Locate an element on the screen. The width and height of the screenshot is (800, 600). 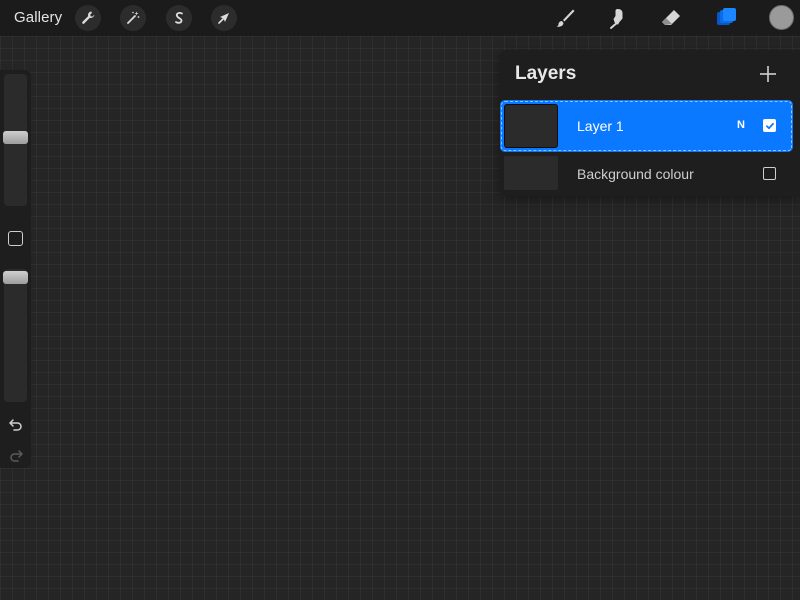
erase-tool-button is located at coordinates (671, 18).